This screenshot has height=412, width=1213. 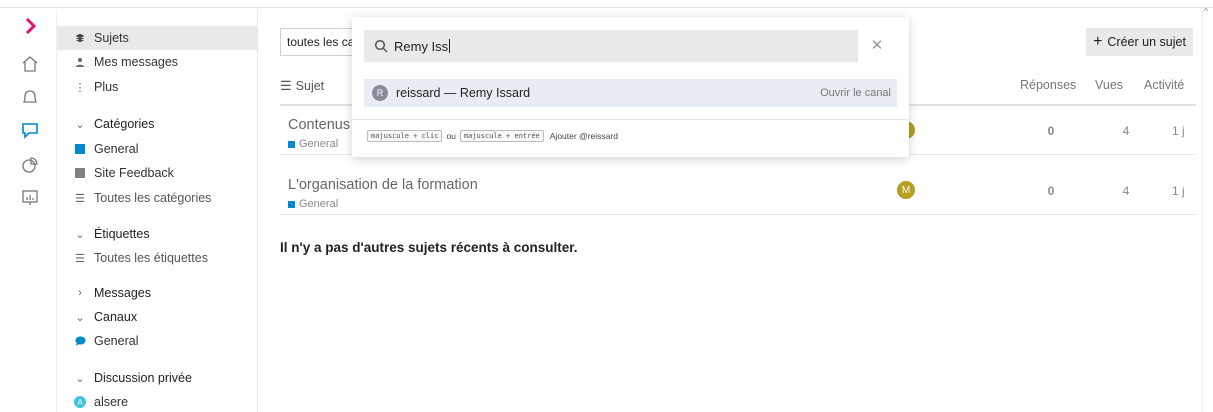 I want to click on column-header-views: Vues, so click(x=1109, y=85).